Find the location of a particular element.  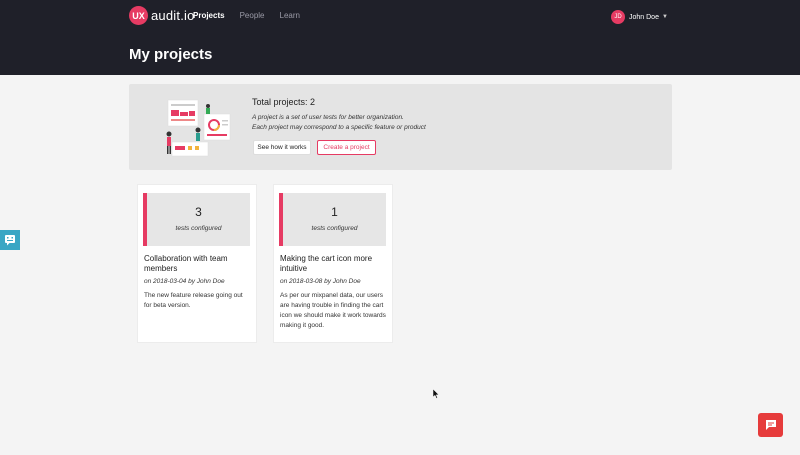

chat-icon is located at coordinates (770, 425).